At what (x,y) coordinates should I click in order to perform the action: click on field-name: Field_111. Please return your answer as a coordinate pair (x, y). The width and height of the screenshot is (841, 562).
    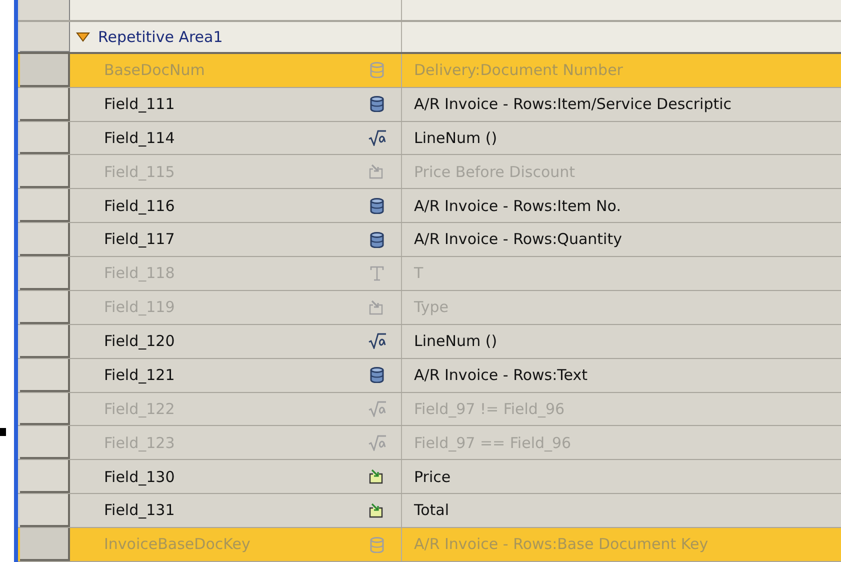
    Looking at the image, I should click on (139, 104).